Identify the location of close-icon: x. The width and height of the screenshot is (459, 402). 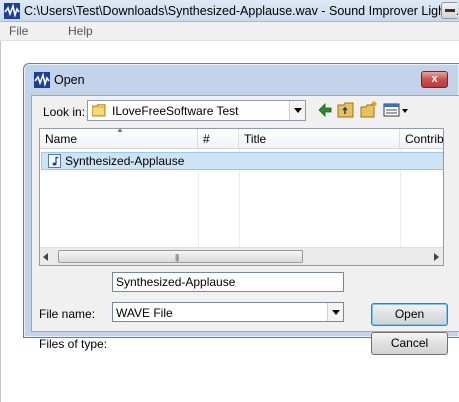
(434, 79).